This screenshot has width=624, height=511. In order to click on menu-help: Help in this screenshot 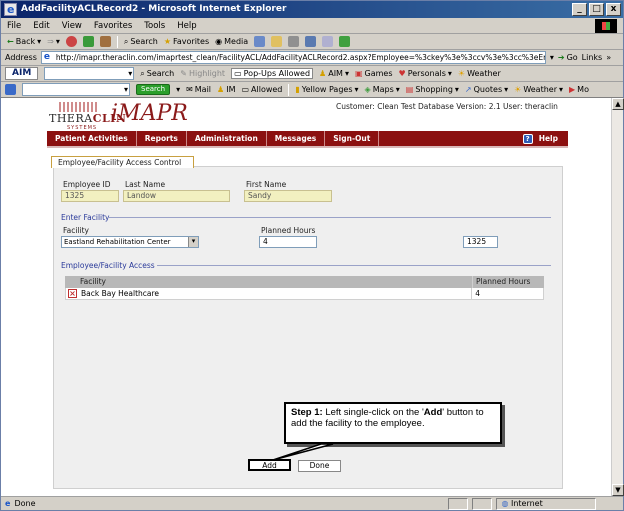, I will do `click(186, 26)`.